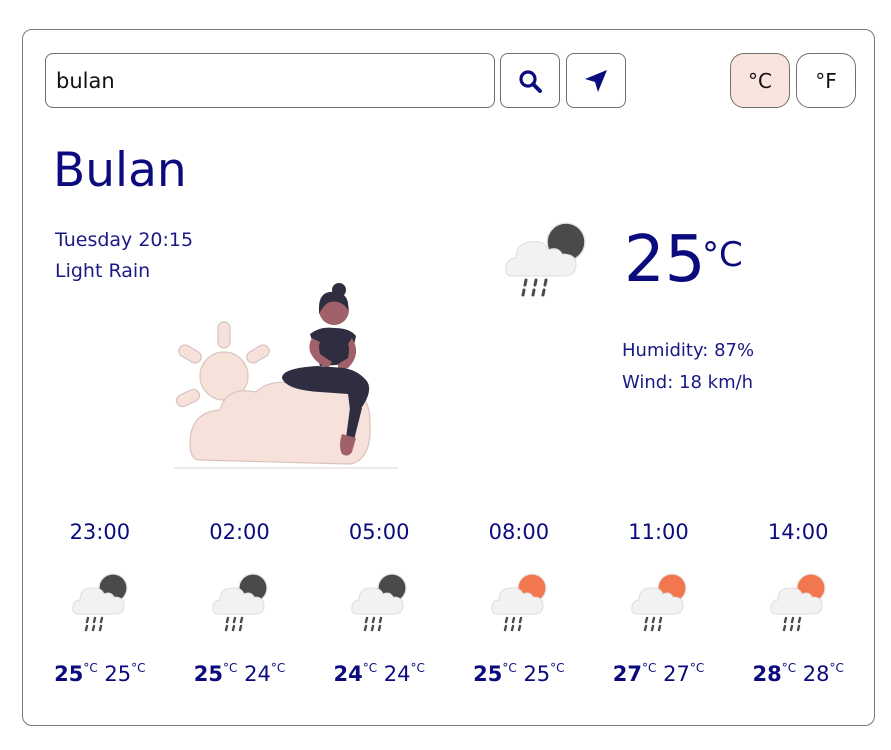 Image resolution: width=891 pixels, height=750 pixels. Describe the element at coordinates (270, 80) in the screenshot. I see `search-input` at that location.